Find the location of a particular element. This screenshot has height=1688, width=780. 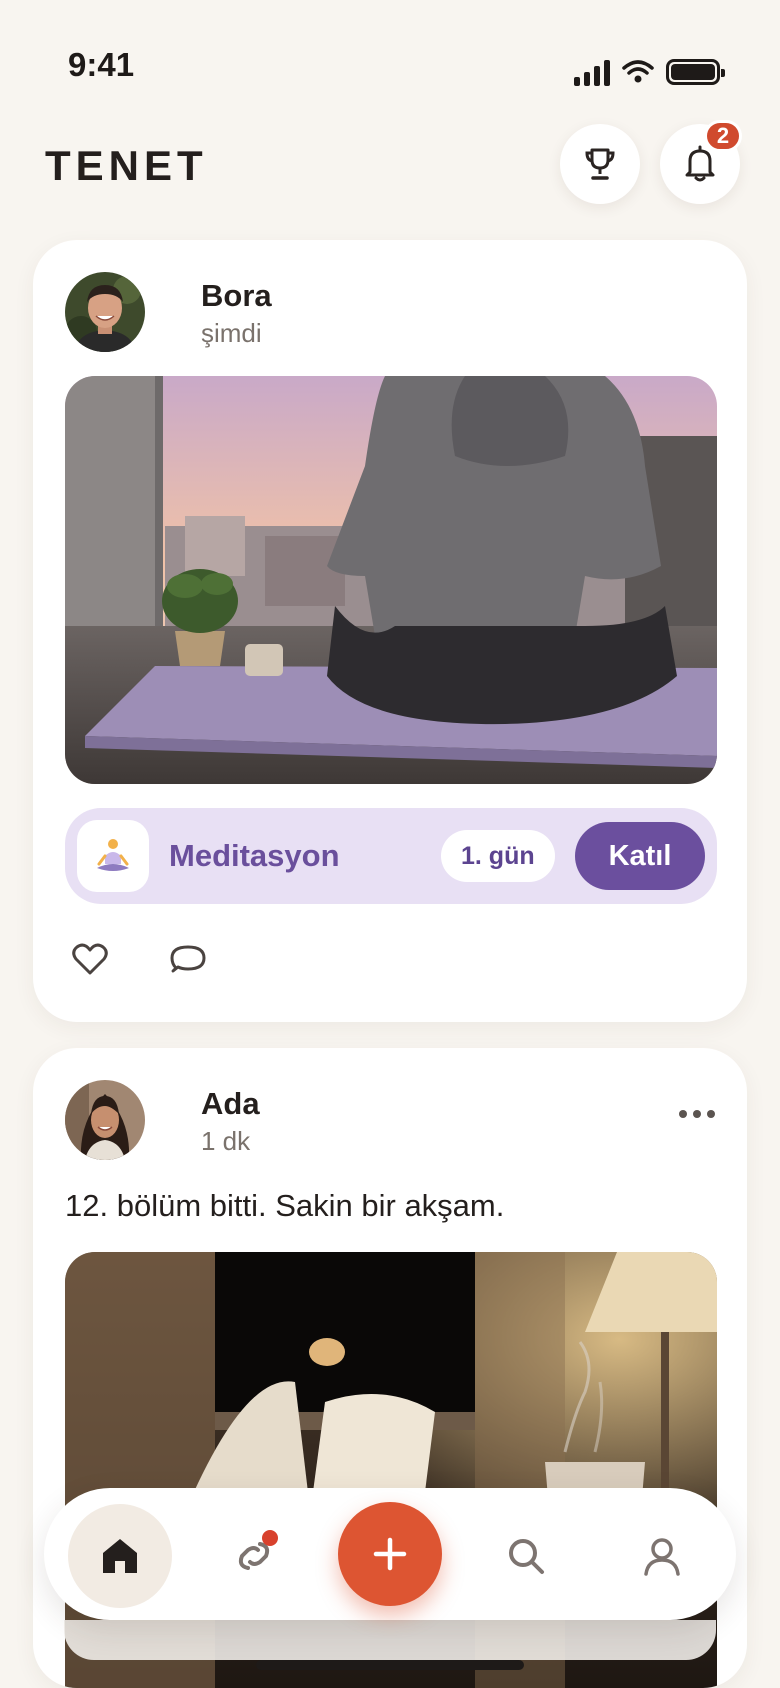

habit-day-badge: 1. gün is located at coordinates (498, 856).